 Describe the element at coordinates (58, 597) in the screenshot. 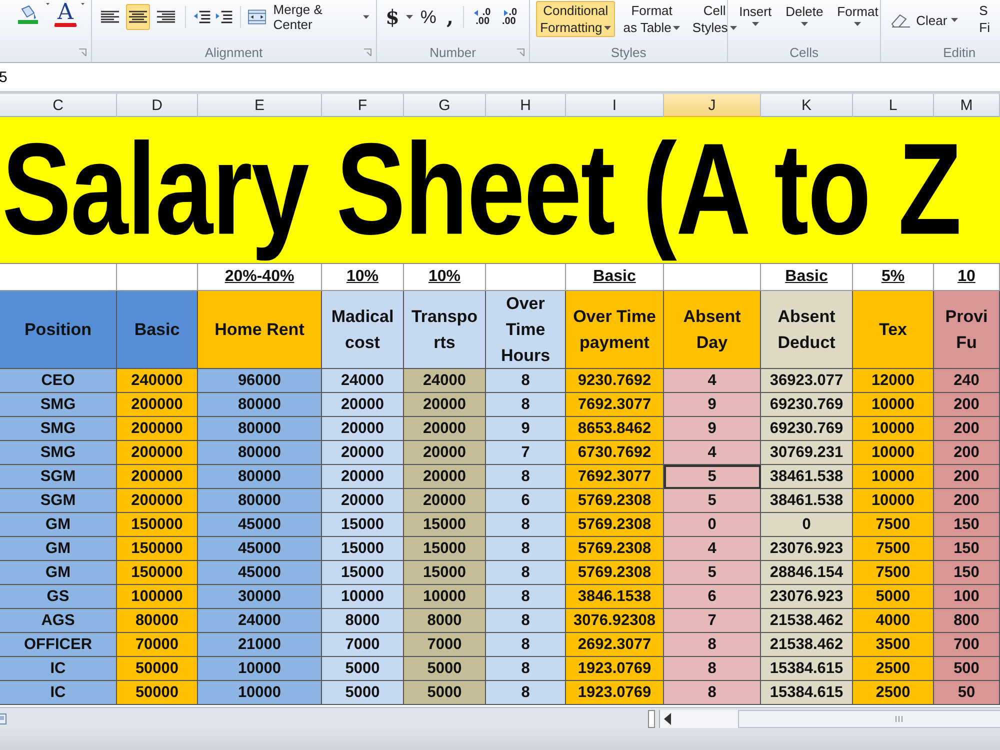

I see `table-cell: GS` at that location.